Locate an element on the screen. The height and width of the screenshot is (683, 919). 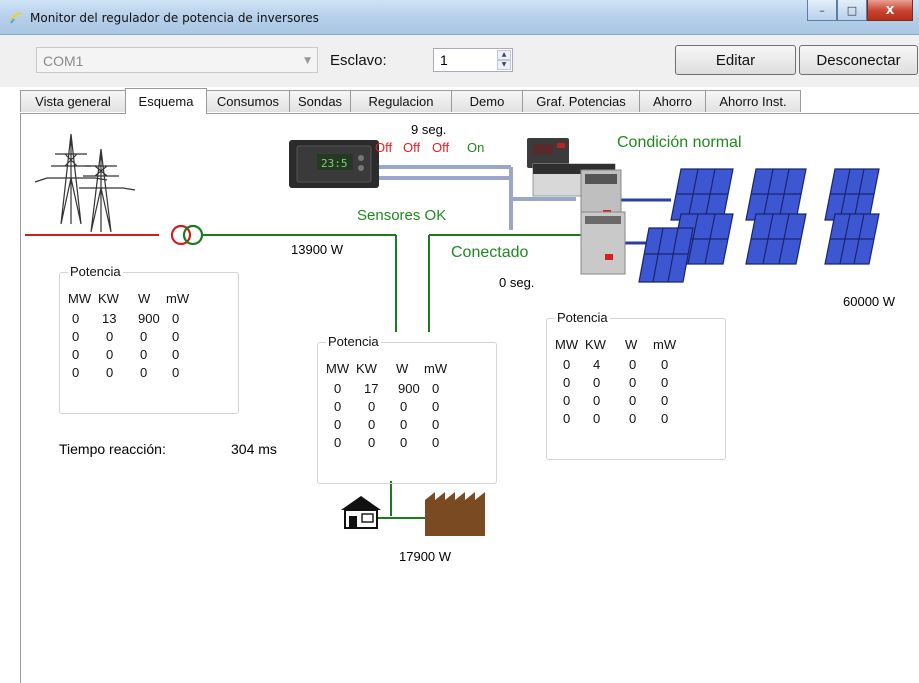
tab-consumos: Consumos is located at coordinates (248, 101).